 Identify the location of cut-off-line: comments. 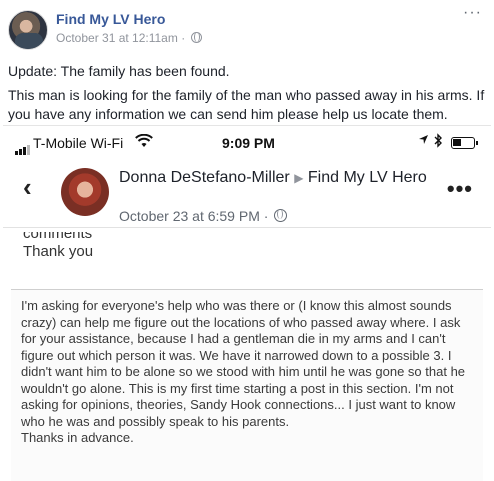
(58, 237).